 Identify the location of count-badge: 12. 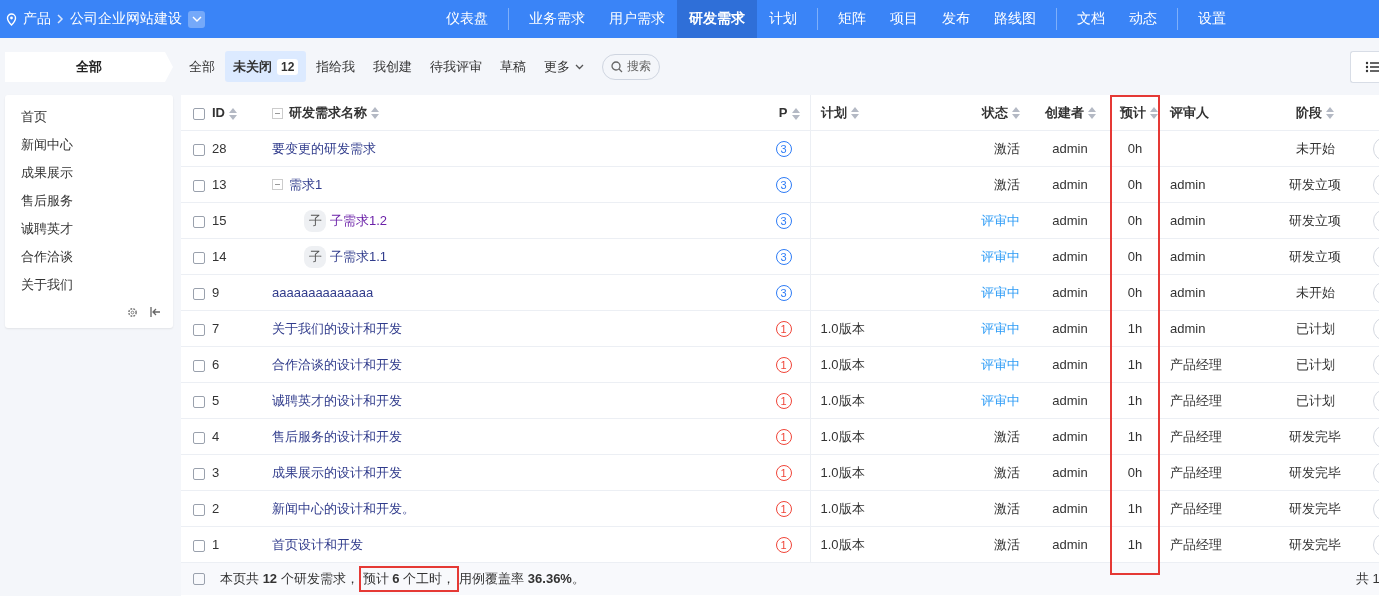
(288, 66).